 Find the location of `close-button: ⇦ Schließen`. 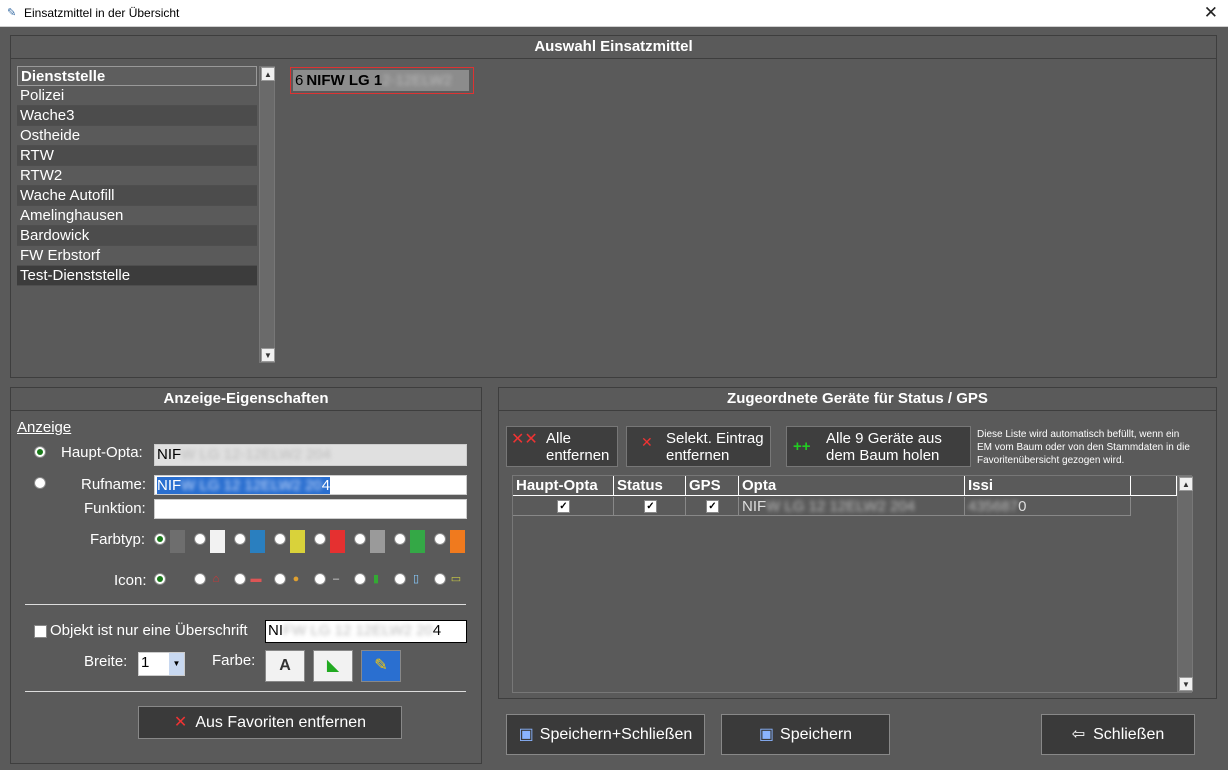

close-button: ⇦ Schließen is located at coordinates (1118, 734).